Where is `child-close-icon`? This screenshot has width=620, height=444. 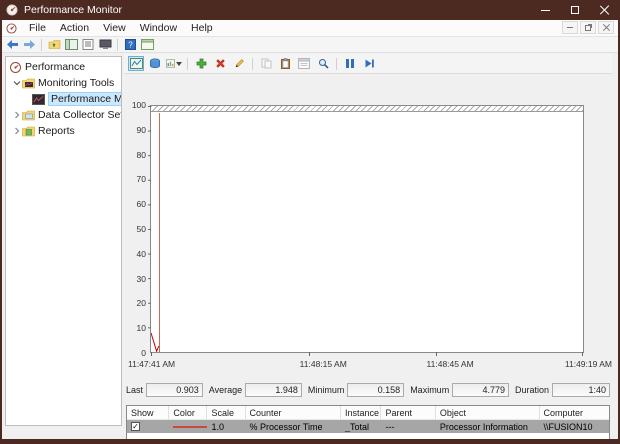
child-close-icon is located at coordinates (606, 27).